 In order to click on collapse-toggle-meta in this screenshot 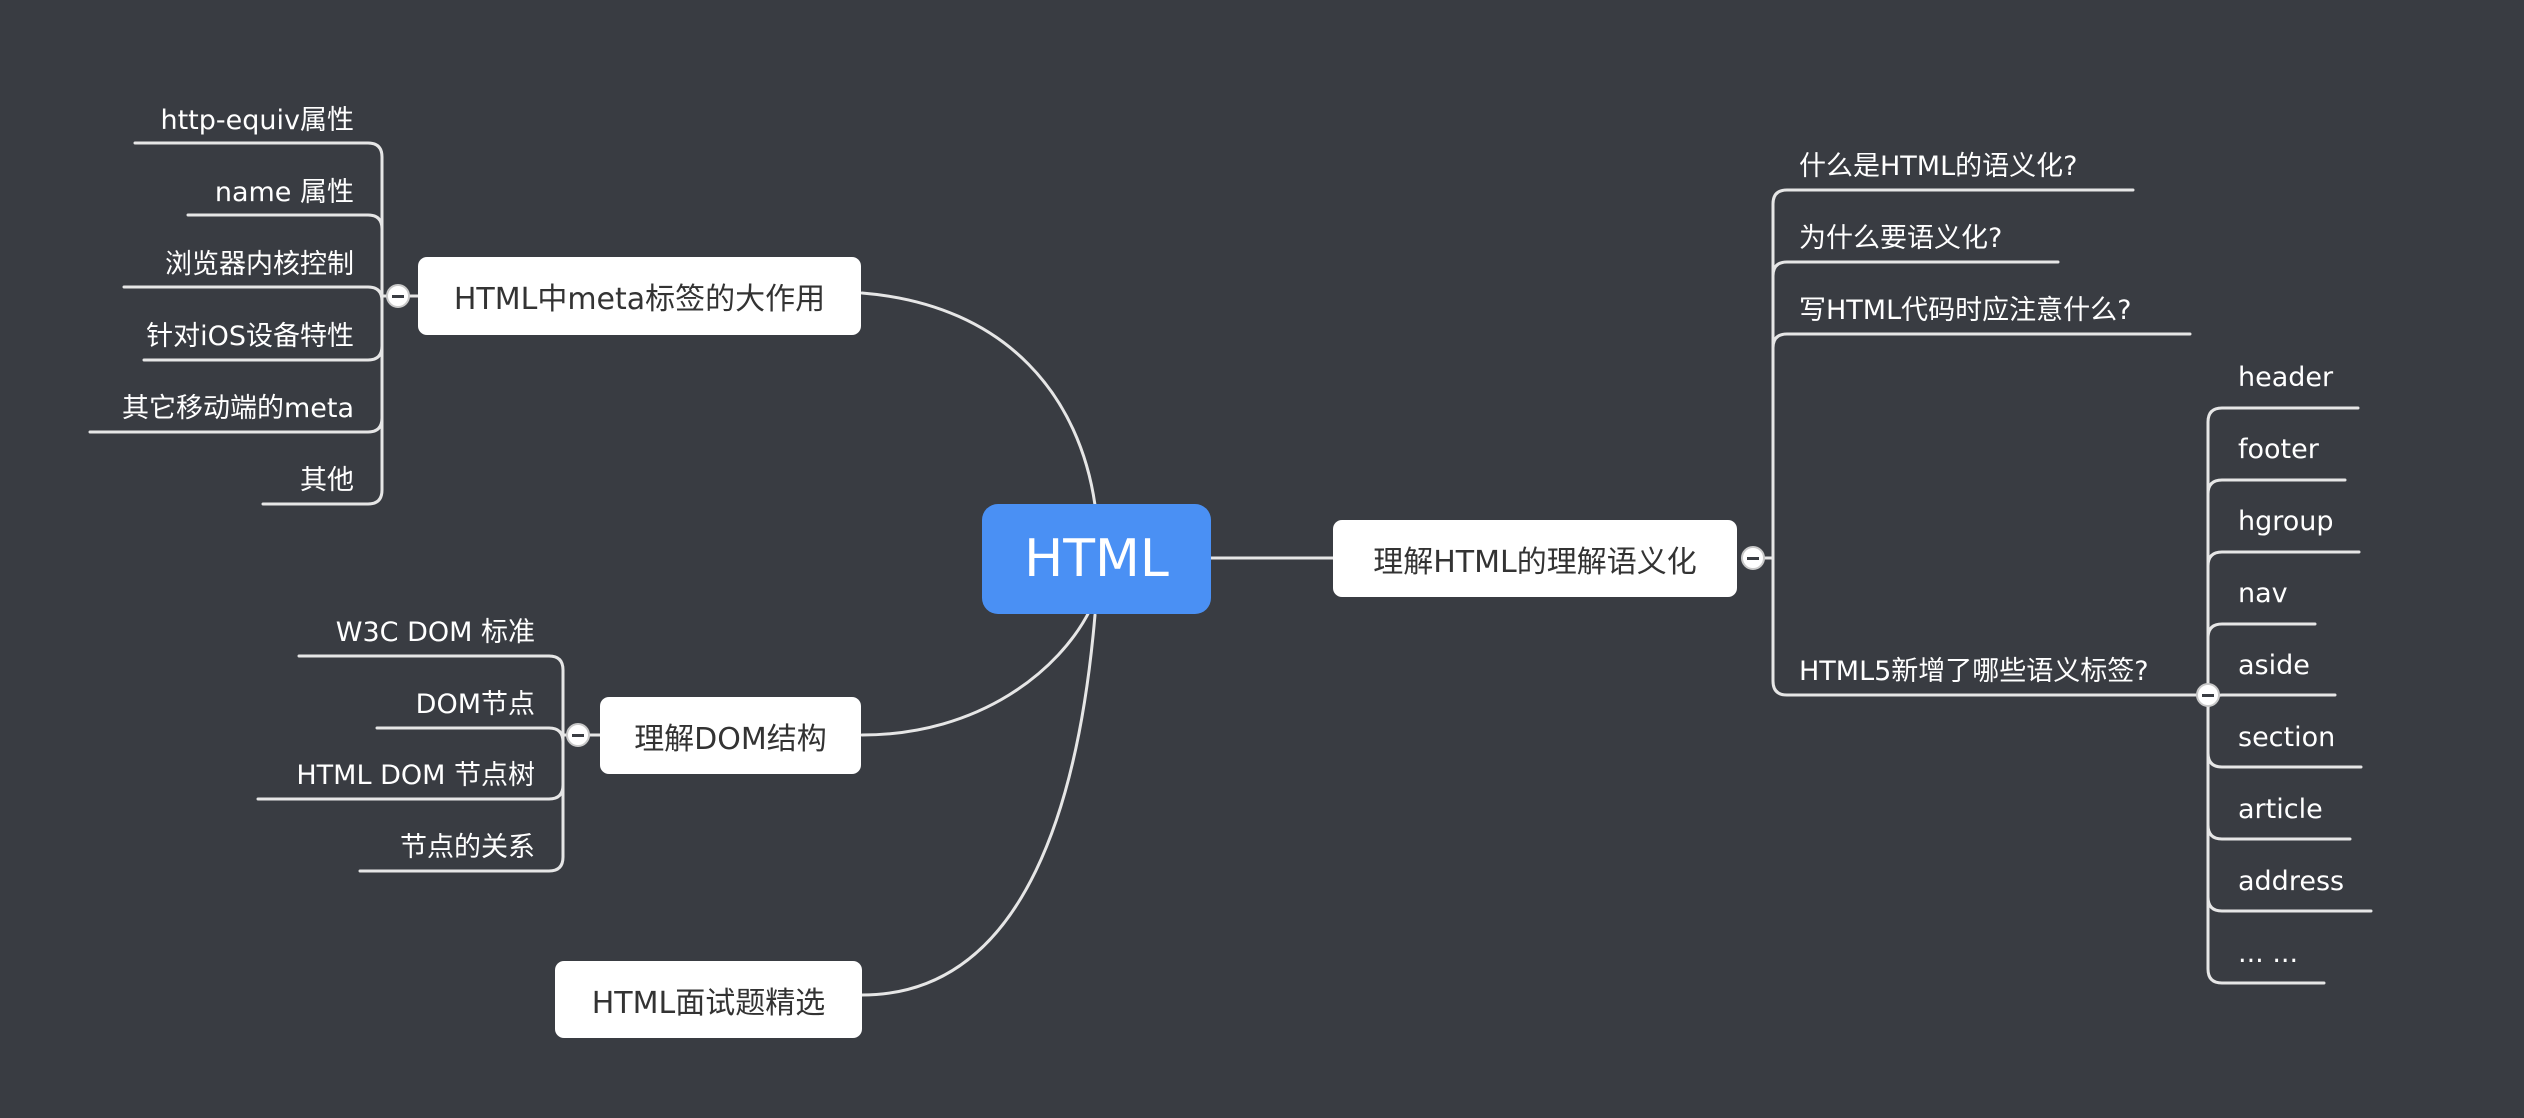, I will do `click(398, 296)`.